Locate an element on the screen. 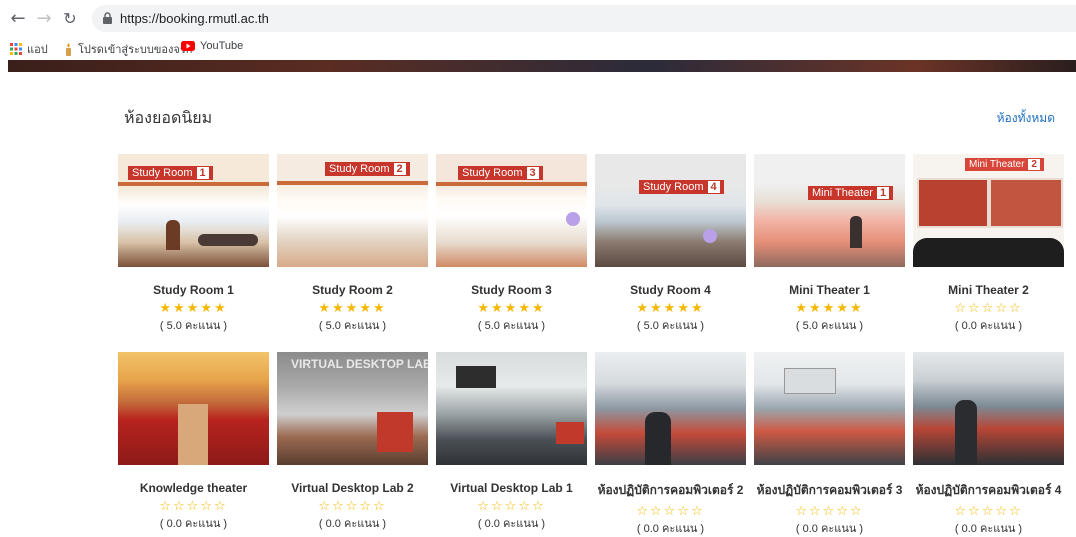  room-name: Virtual Desktop Lab 1 is located at coordinates (511, 488).